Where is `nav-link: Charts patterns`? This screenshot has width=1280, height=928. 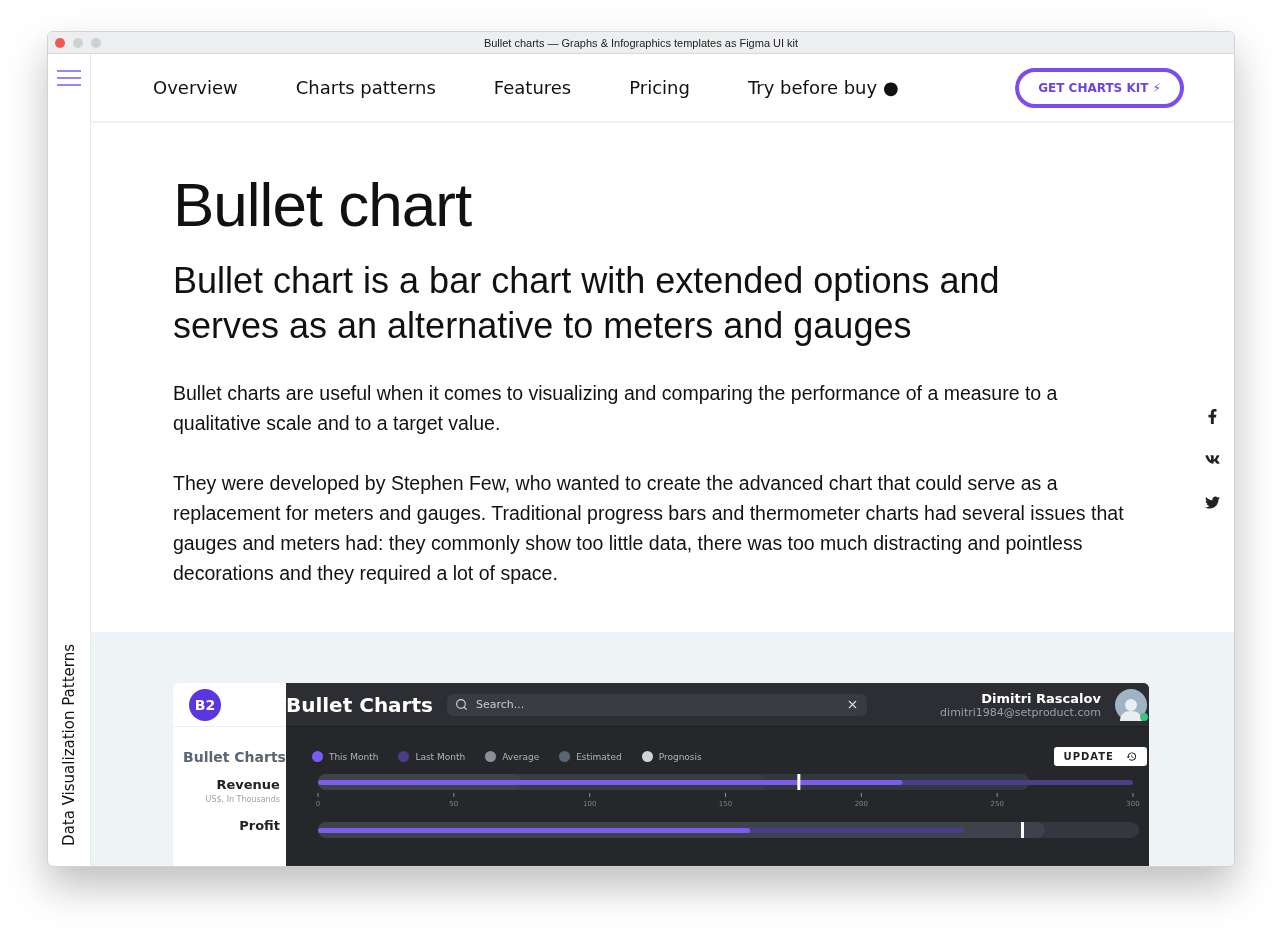
nav-link: Charts patterns is located at coordinates (365, 87).